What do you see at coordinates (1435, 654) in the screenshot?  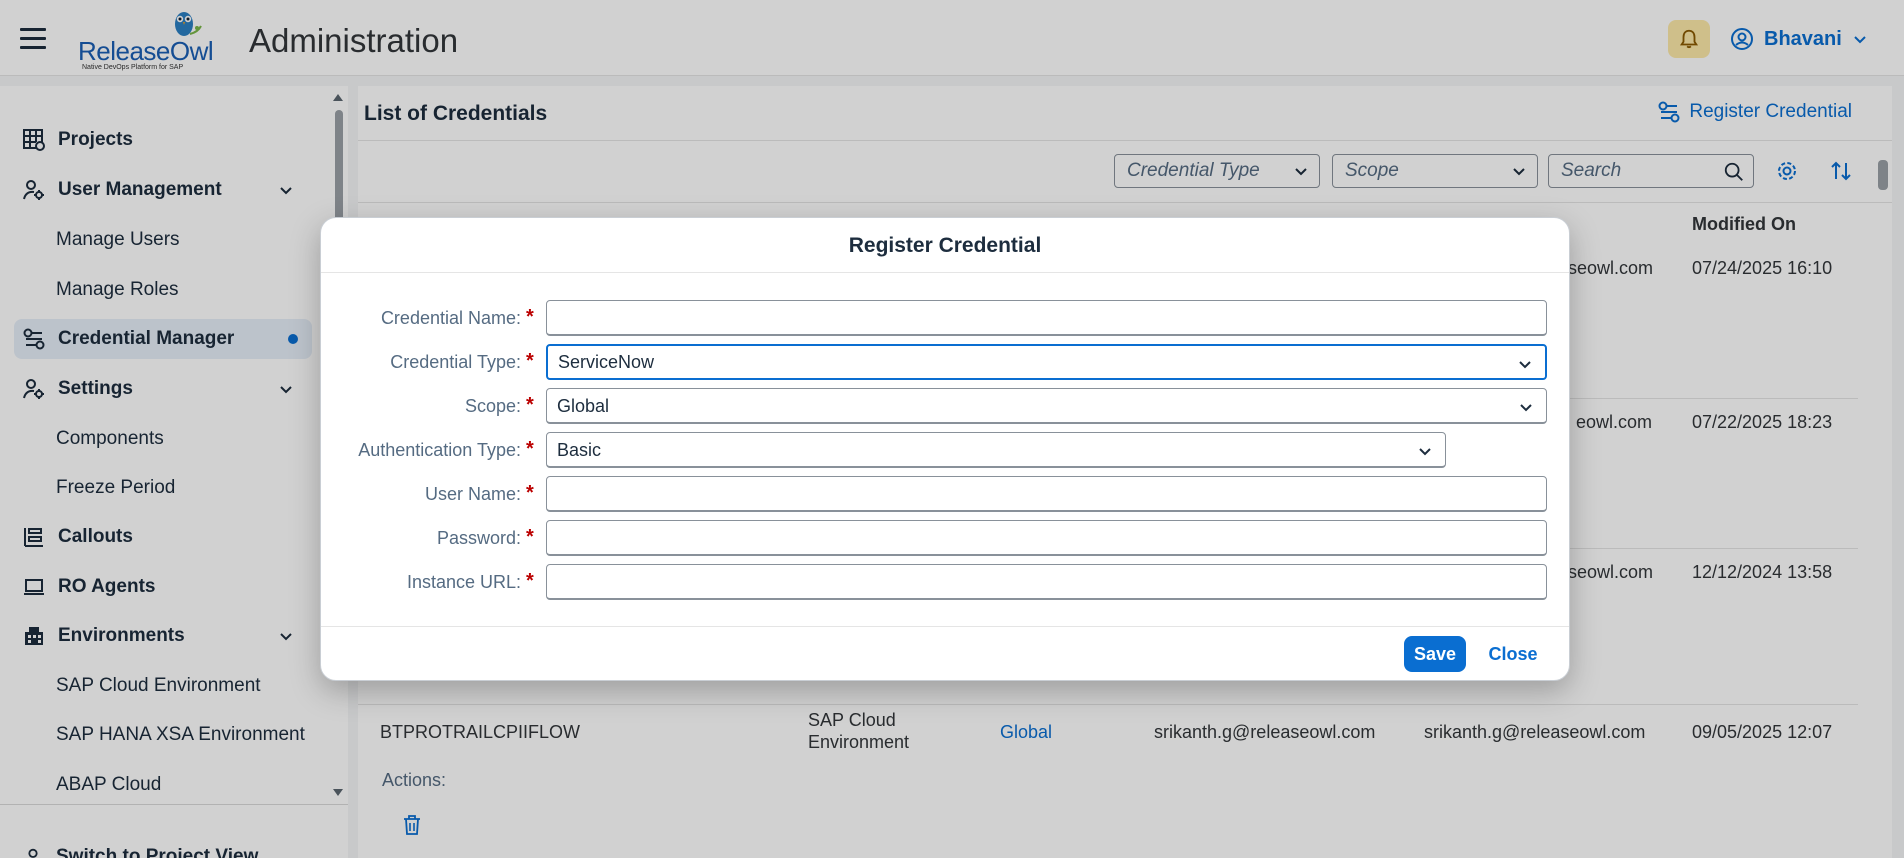 I see `save-button: Save` at bounding box center [1435, 654].